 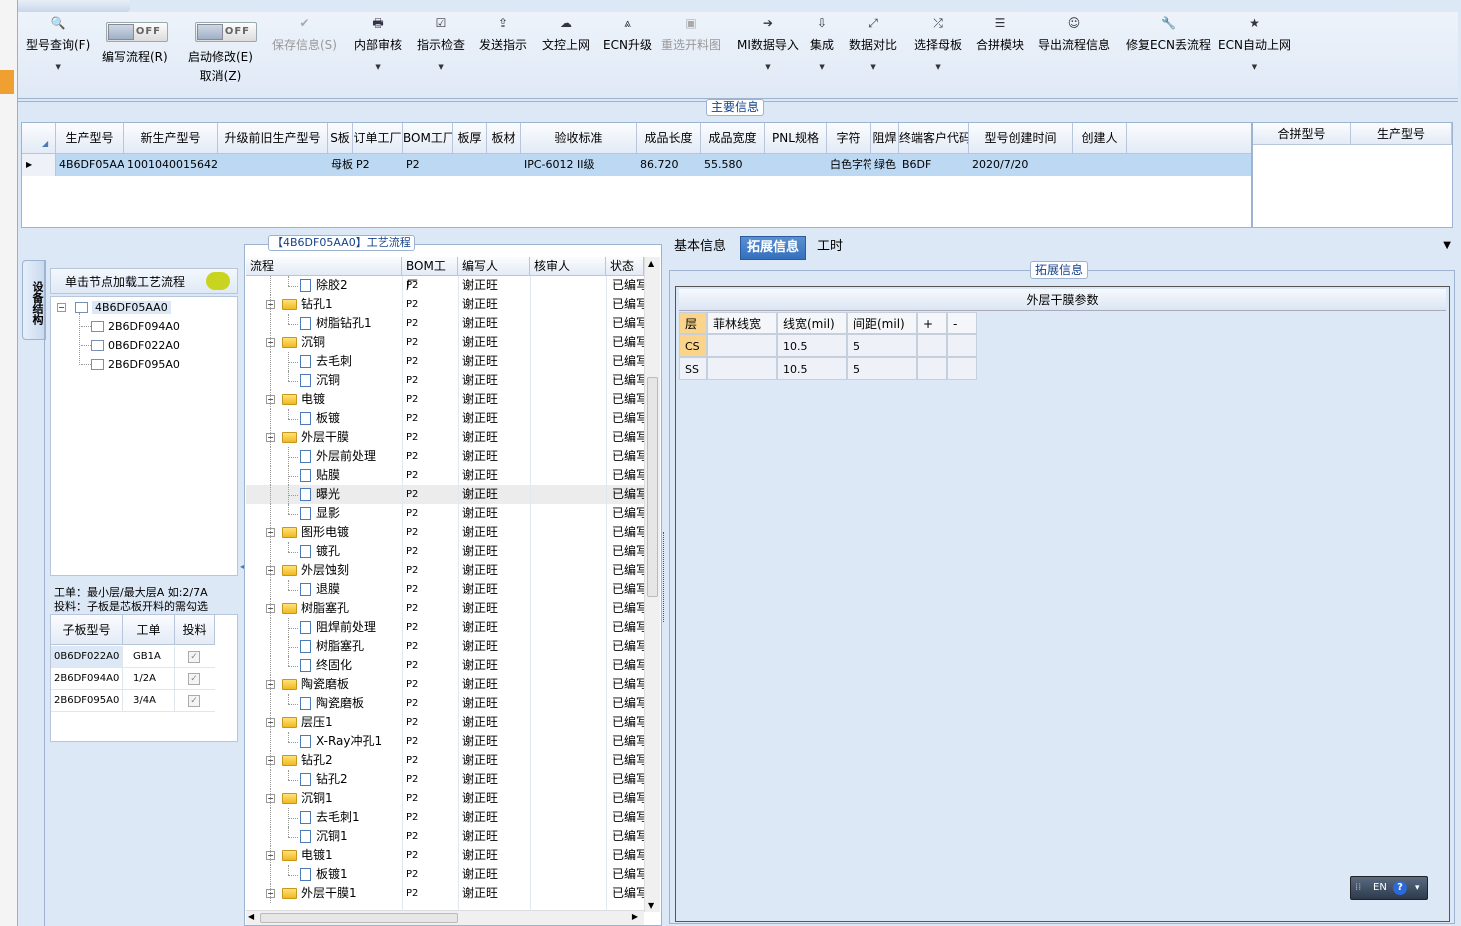 I want to click on flow-node: 去毛刺1, so click(x=330, y=817).